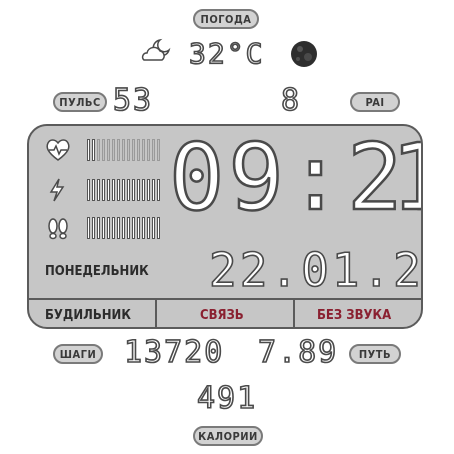  Describe the element at coordinates (291, 100) in the screenshot. I see `pai-value: 8` at that location.